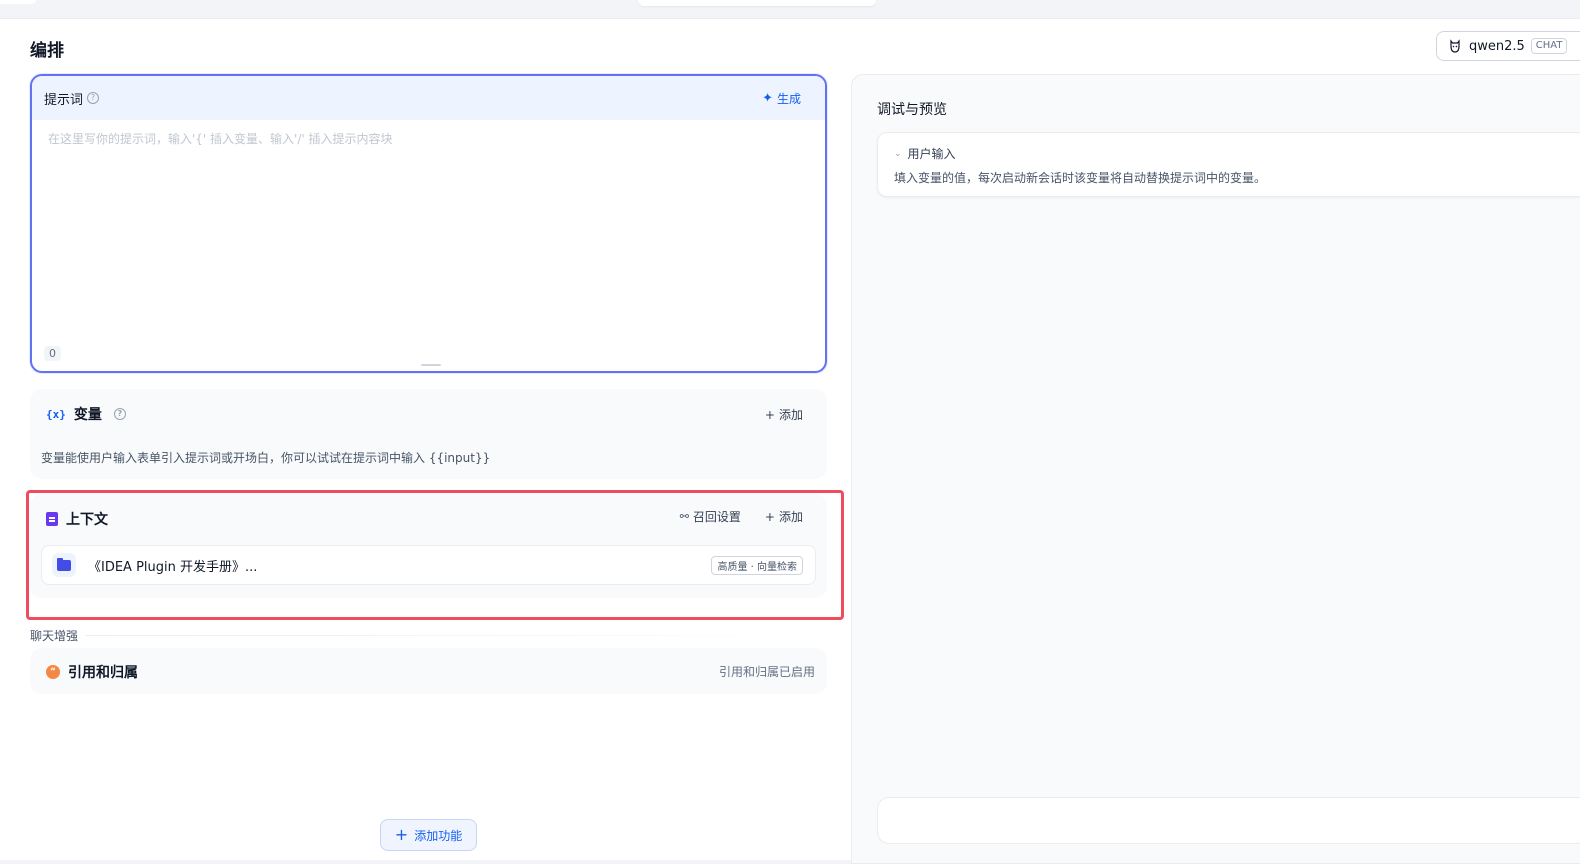  Describe the element at coordinates (56, 414) in the screenshot. I see `variable-icon: {x}` at that location.